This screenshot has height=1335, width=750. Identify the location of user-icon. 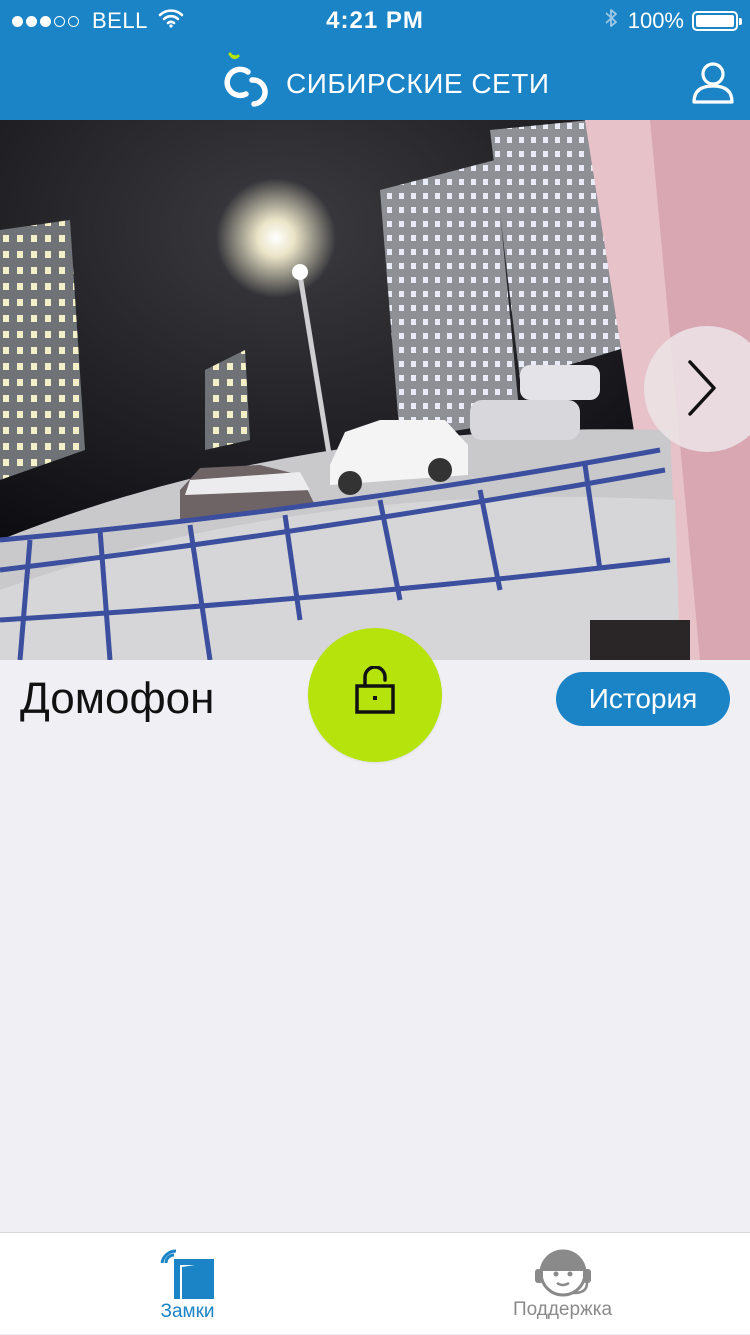
(713, 86).